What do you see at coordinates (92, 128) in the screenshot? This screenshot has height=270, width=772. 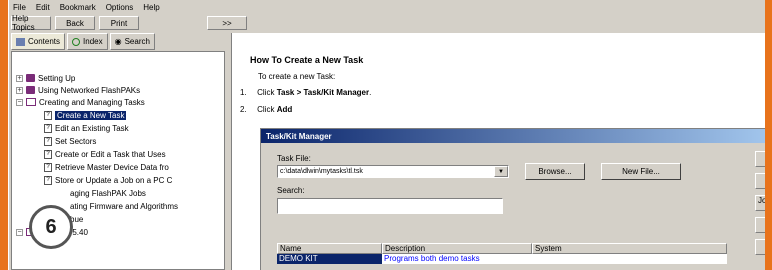 I see `tree-item-label: Edit an Existing Task` at bounding box center [92, 128].